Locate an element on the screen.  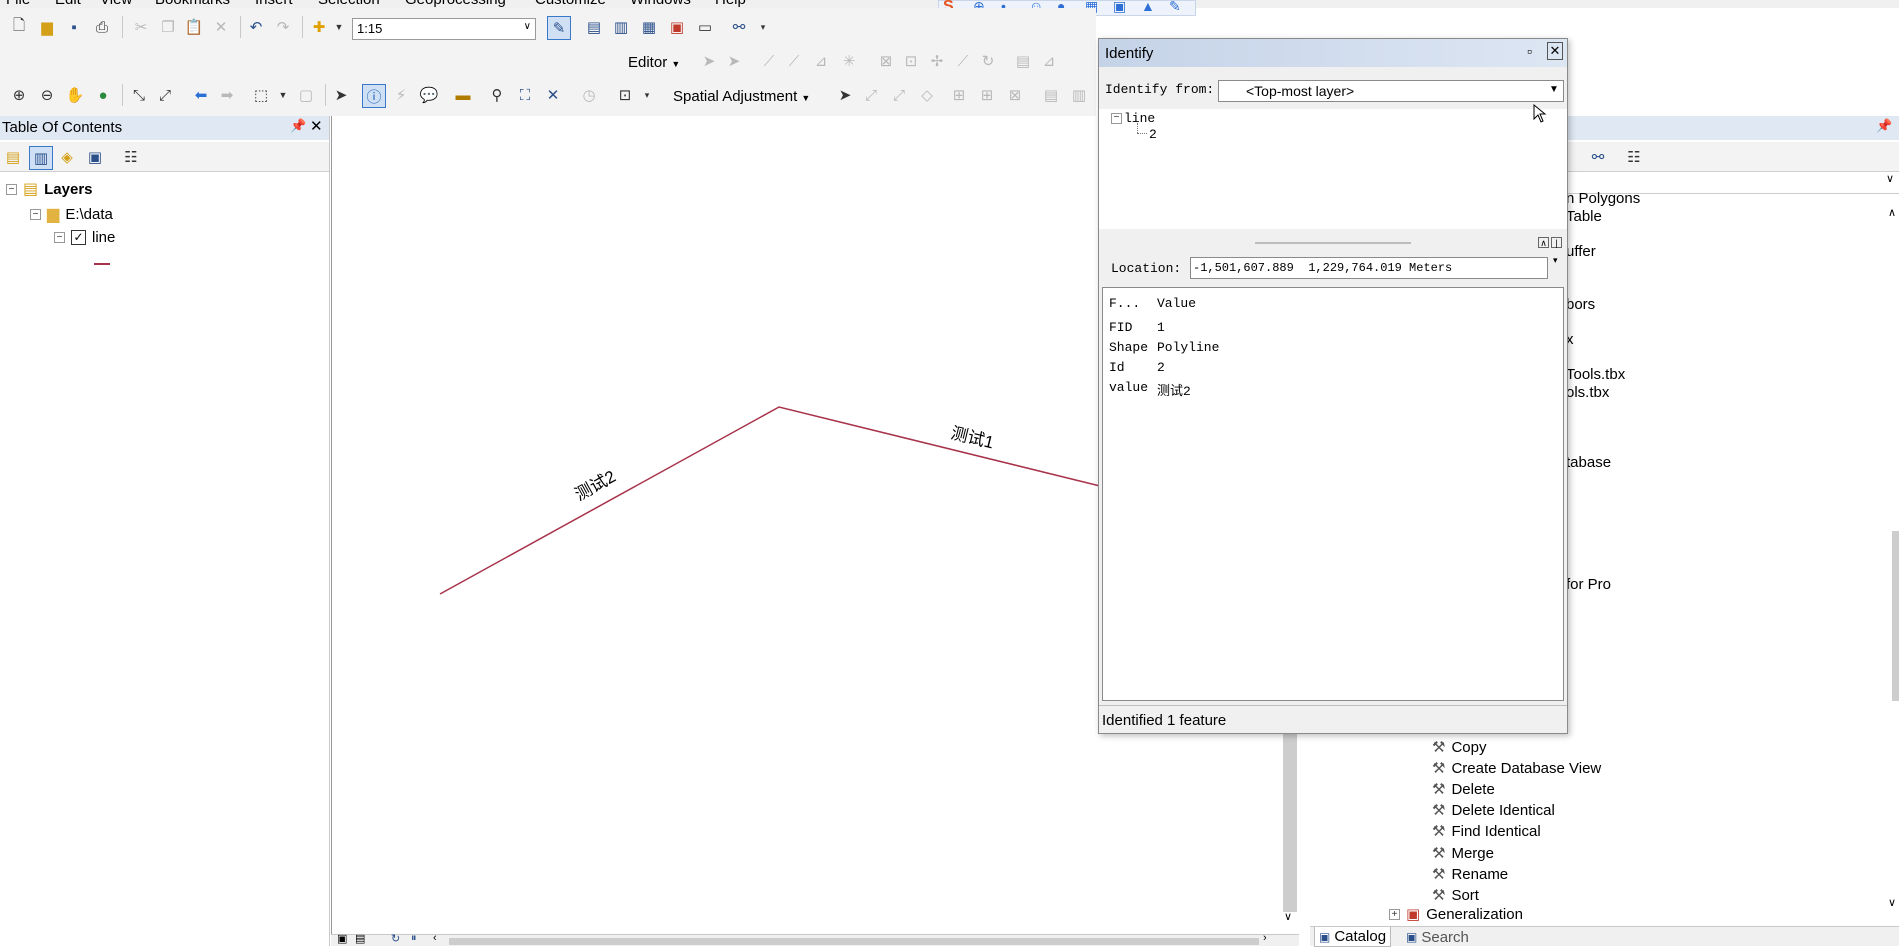
print-icon: ⎙ is located at coordinates (102, 27).